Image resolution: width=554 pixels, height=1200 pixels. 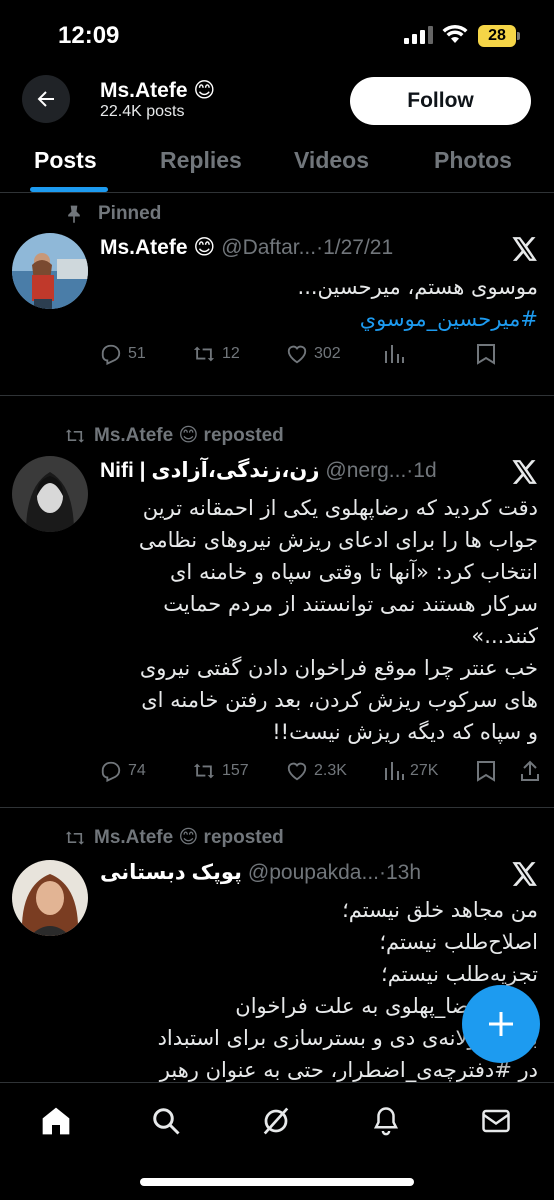 I want to click on reply-count: 51, so click(x=137, y=353).